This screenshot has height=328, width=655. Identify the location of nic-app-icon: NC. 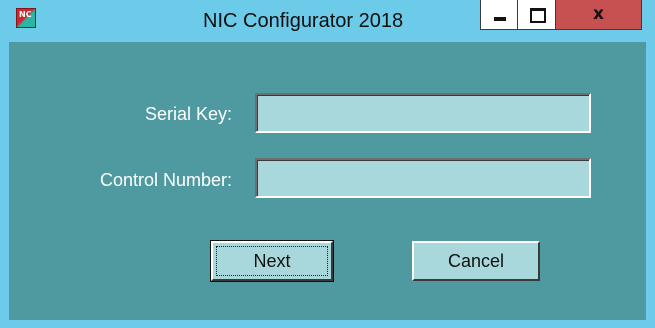
(26, 18).